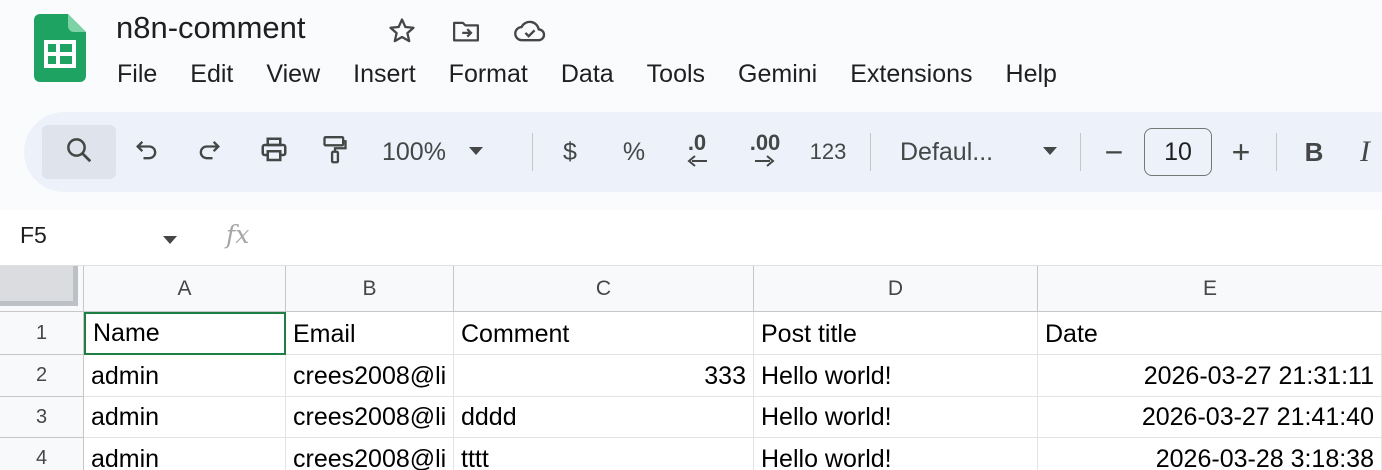 The height and width of the screenshot is (470, 1382). I want to click on formula-bar, so click(691, 238).